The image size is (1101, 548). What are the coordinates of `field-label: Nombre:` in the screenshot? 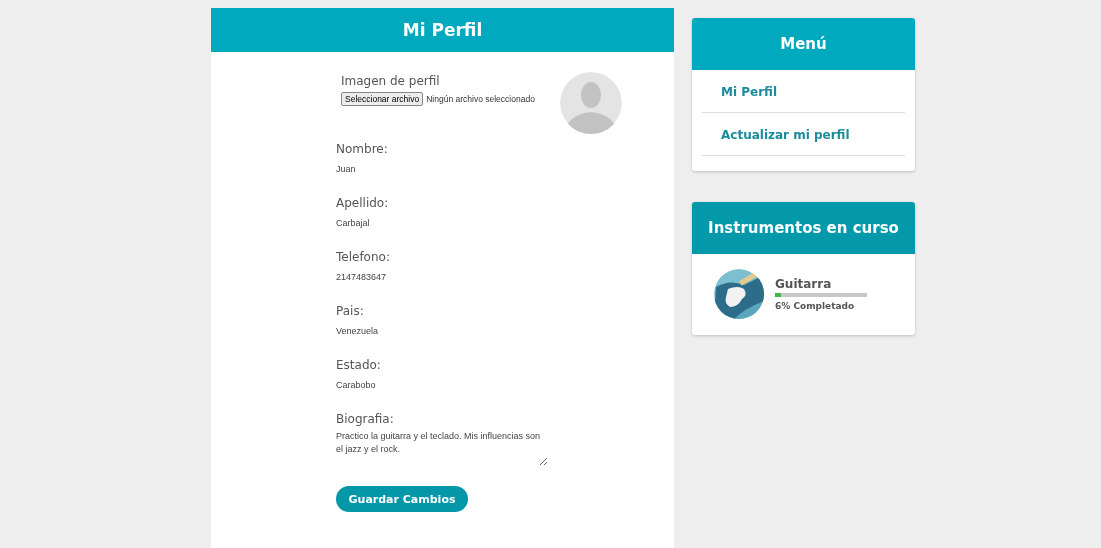 It's located at (362, 149).